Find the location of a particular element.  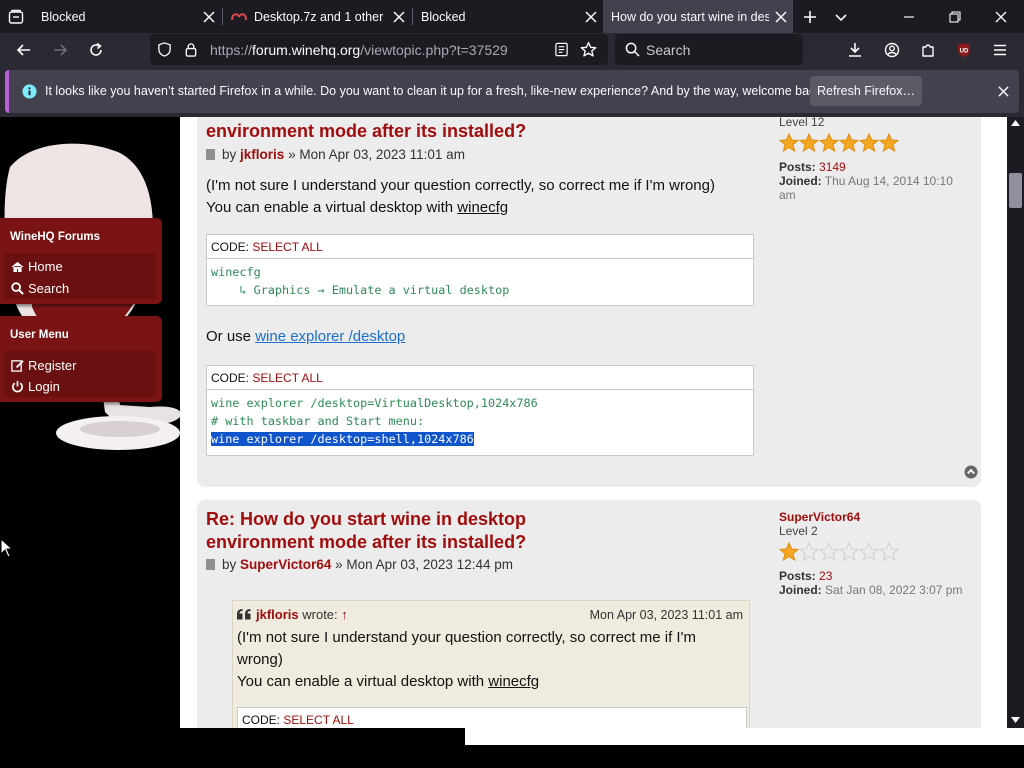

scroll-up-icon is located at coordinates (1015, 123).